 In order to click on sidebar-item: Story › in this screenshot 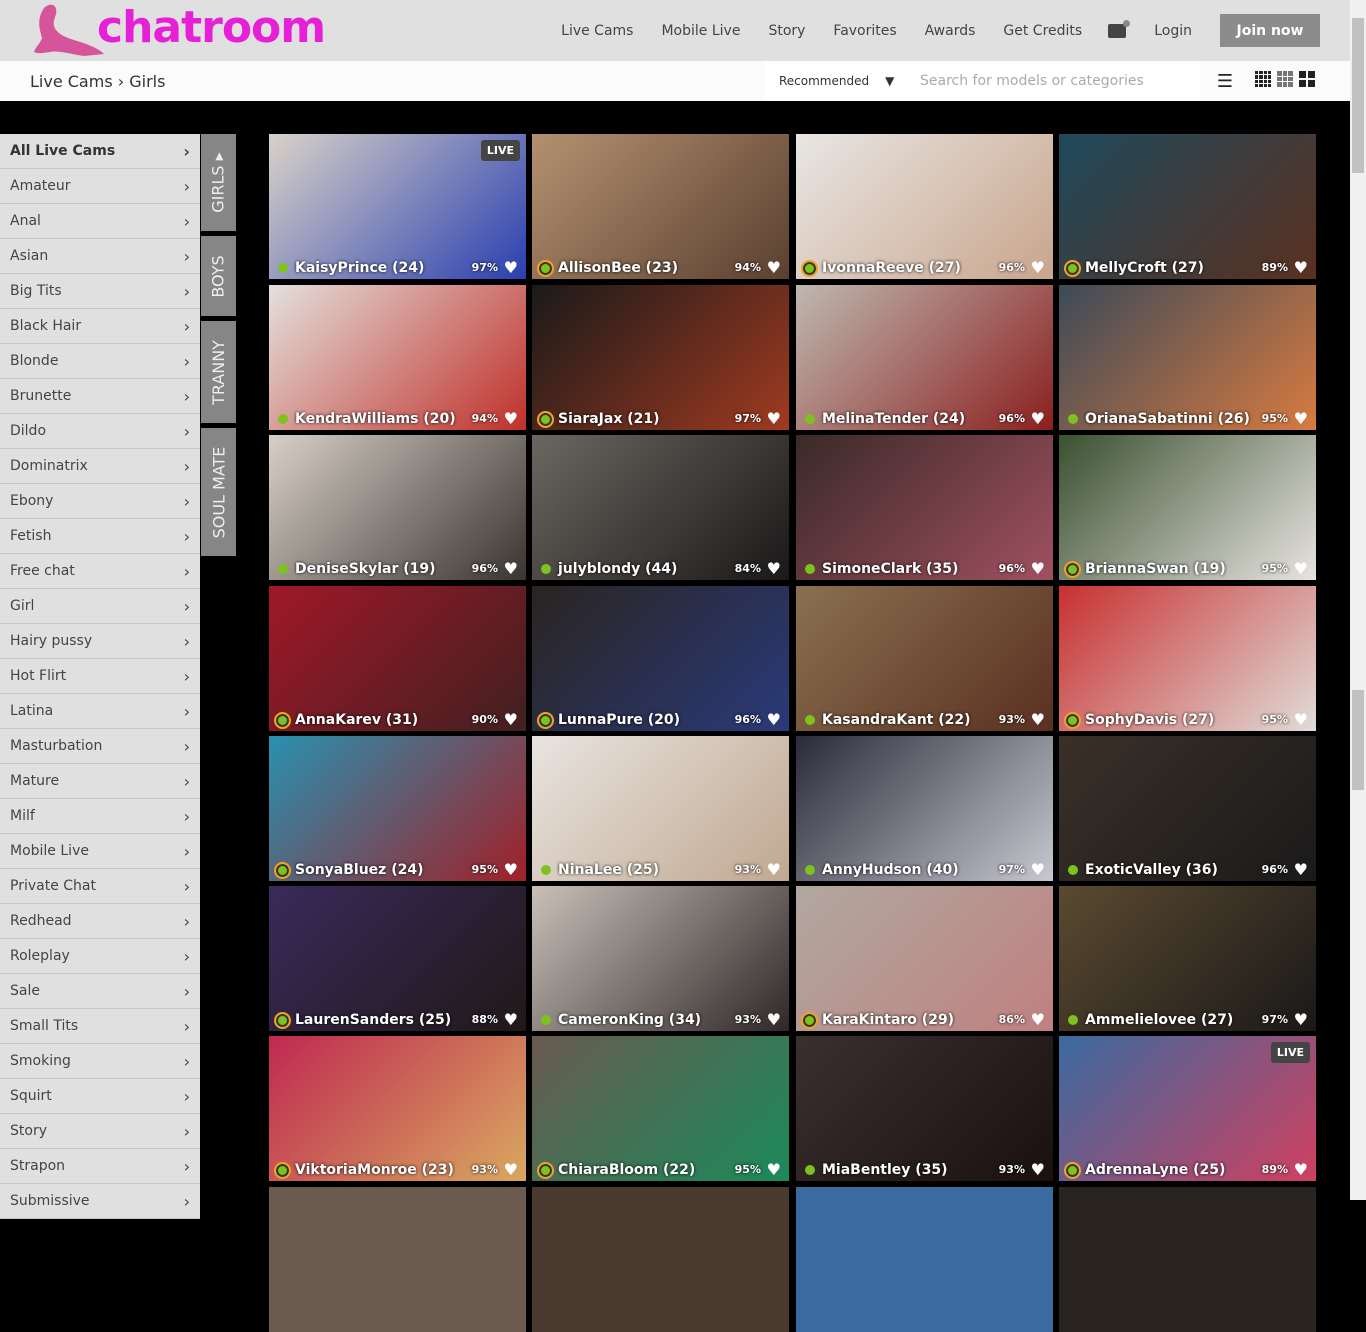, I will do `click(100, 1131)`.